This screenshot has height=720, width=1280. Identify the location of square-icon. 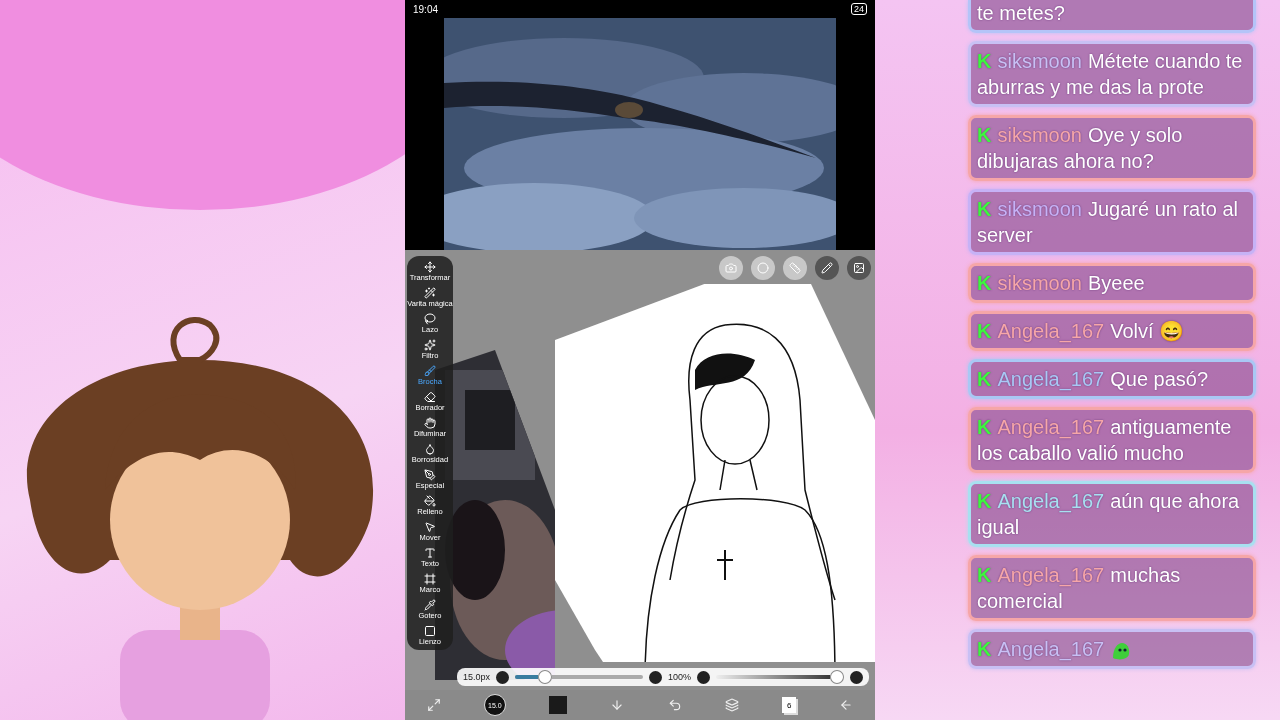
(430, 630).